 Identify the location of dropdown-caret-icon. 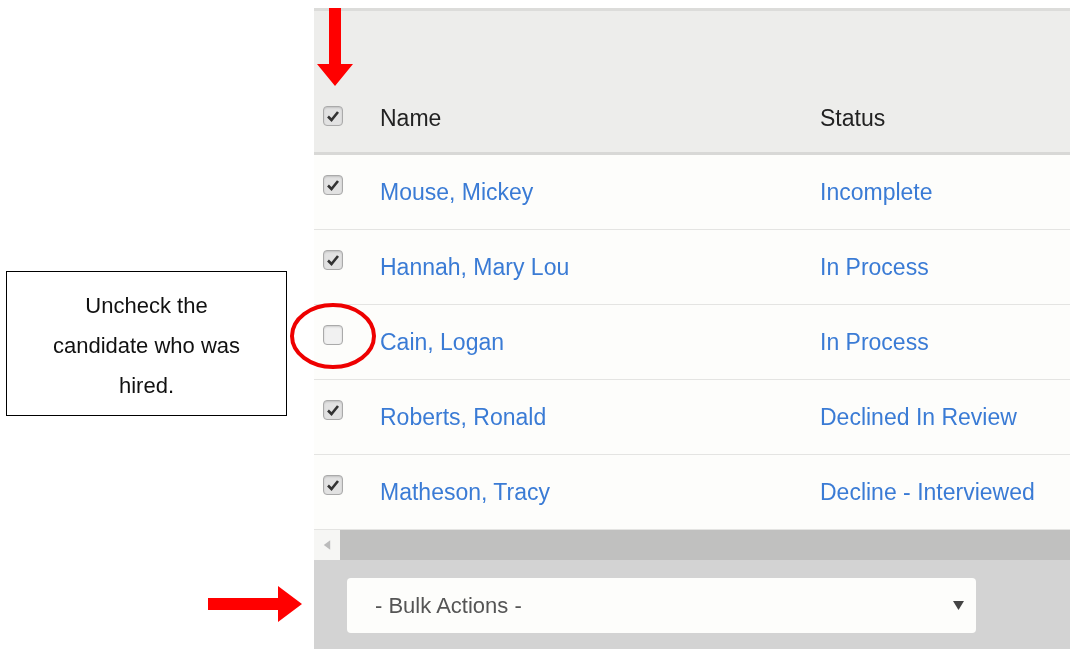
(958, 605).